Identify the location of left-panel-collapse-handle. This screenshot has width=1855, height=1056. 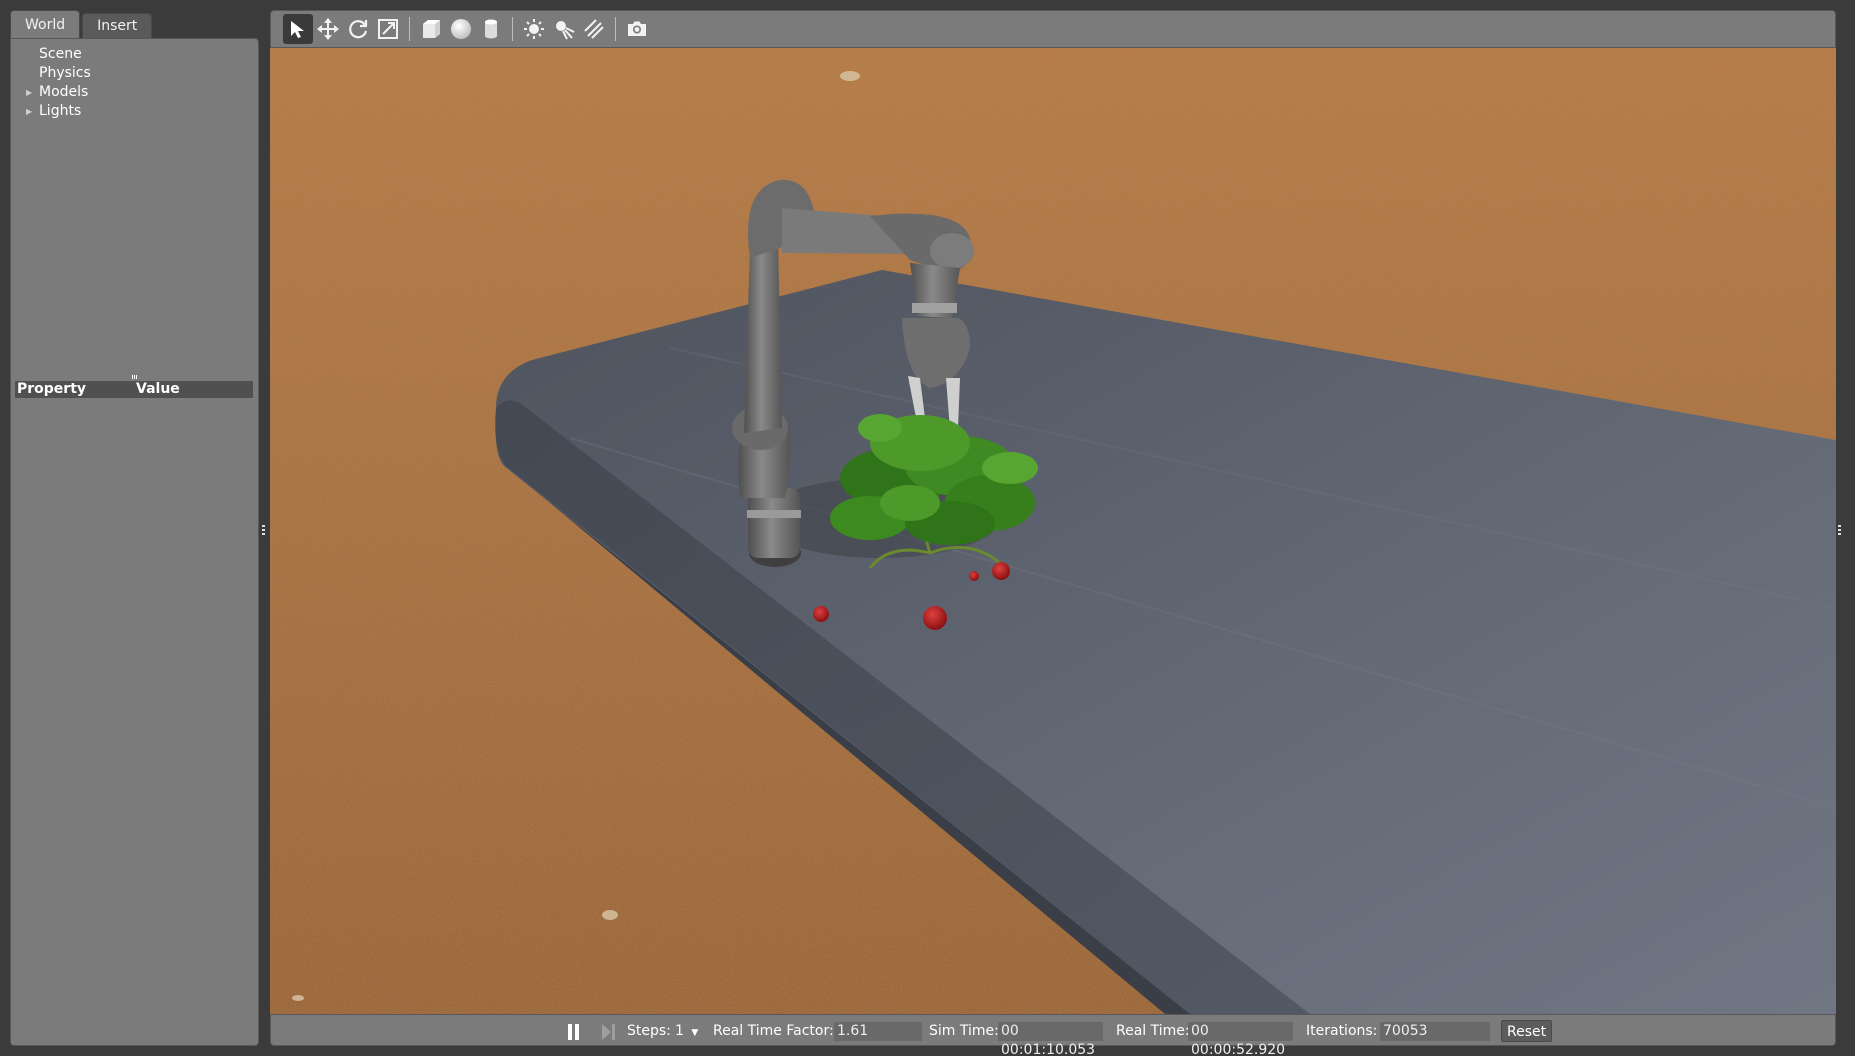
(263, 530).